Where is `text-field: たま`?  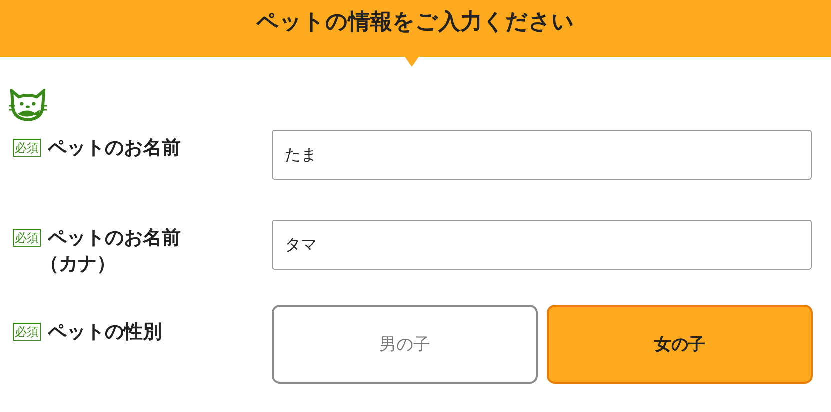
text-field: たま is located at coordinates (542, 155).